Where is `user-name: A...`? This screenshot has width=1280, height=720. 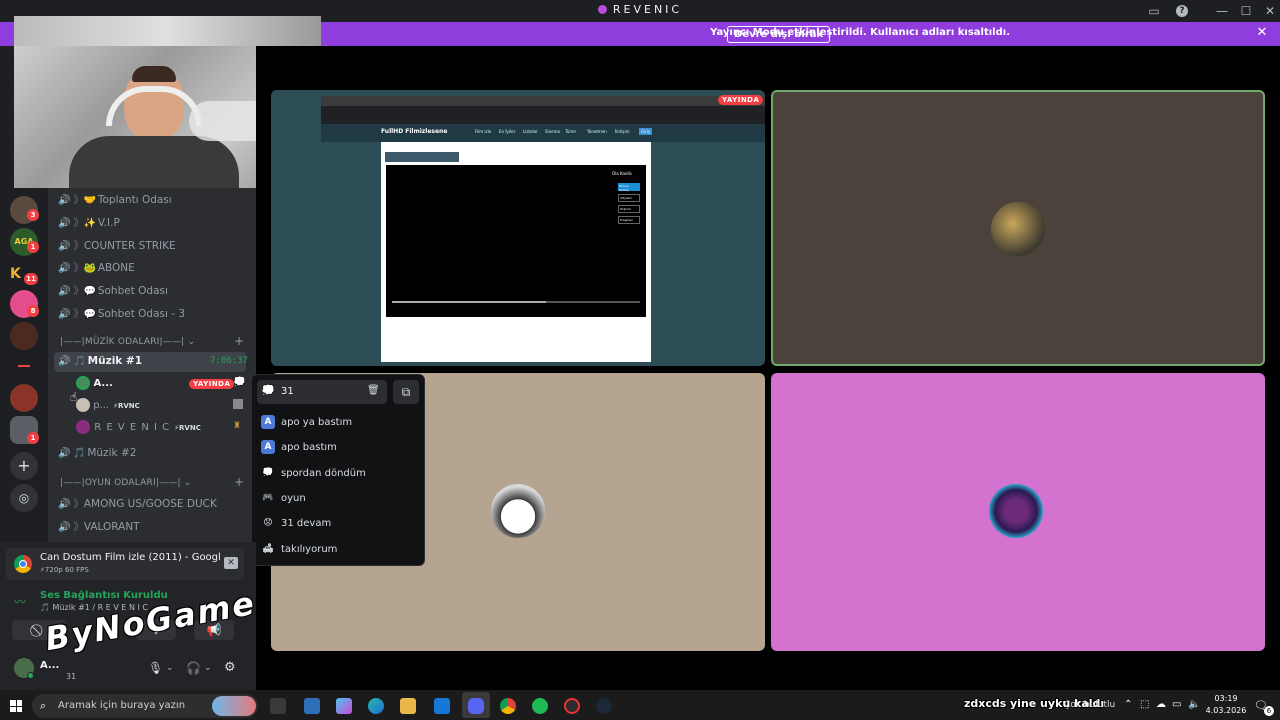 user-name: A... is located at coordinates (50, 665).